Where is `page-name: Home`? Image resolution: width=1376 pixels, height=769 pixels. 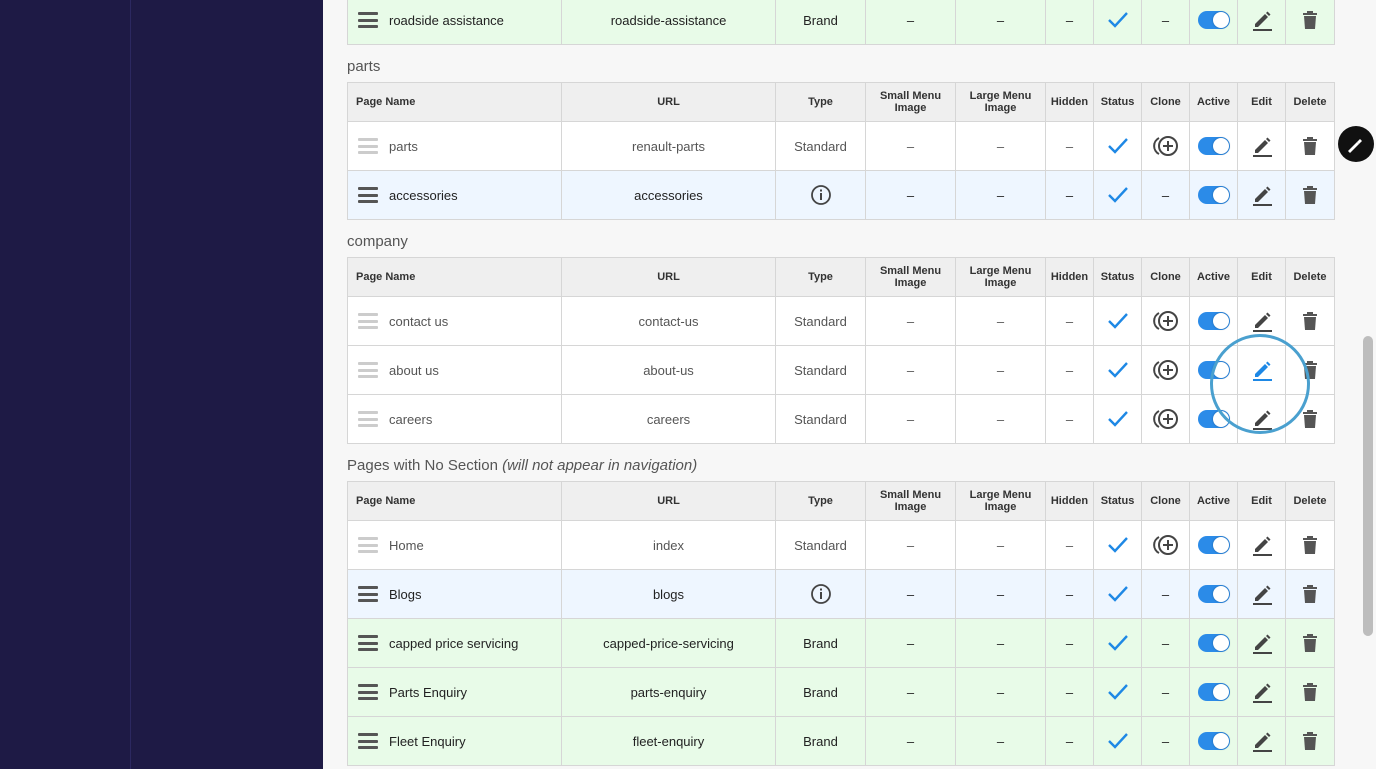 page-name: Home is located at coordinates (406, 545).